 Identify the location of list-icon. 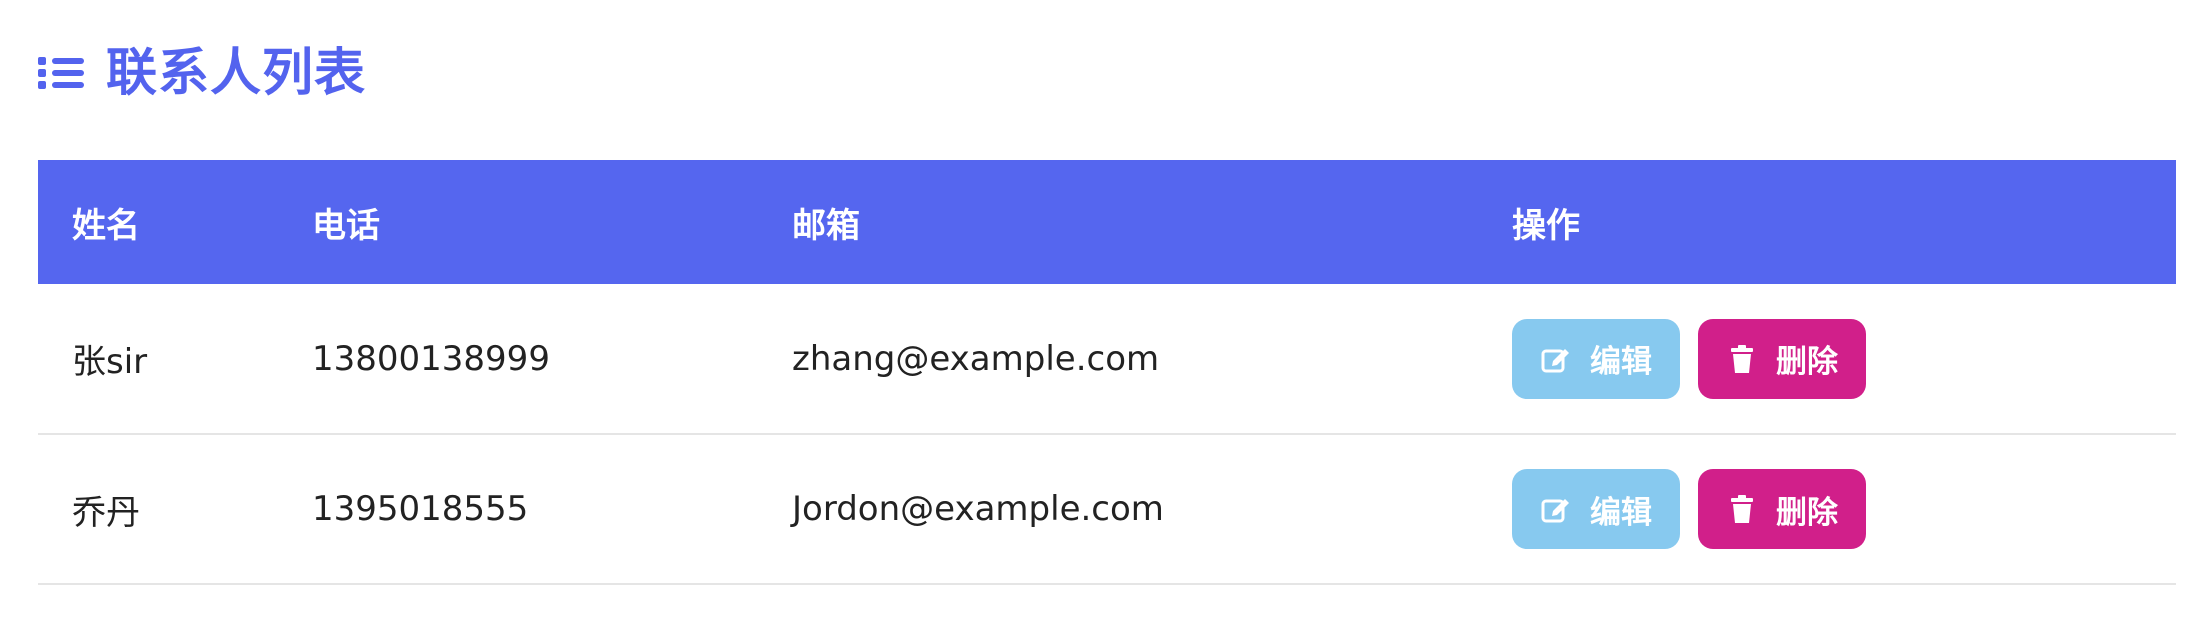
(61, 73).